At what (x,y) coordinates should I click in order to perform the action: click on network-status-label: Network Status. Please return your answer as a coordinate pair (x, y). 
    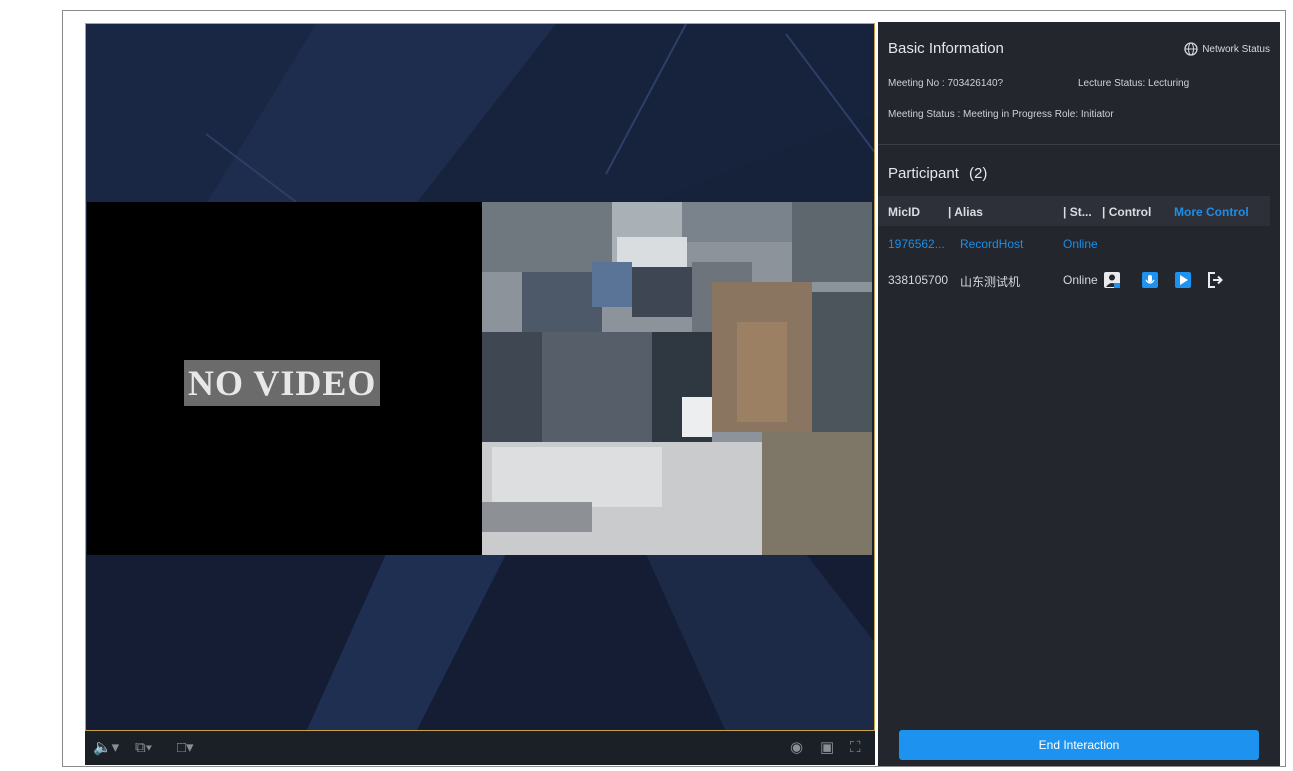
    Looking at the image, I should click on (1236, 49).